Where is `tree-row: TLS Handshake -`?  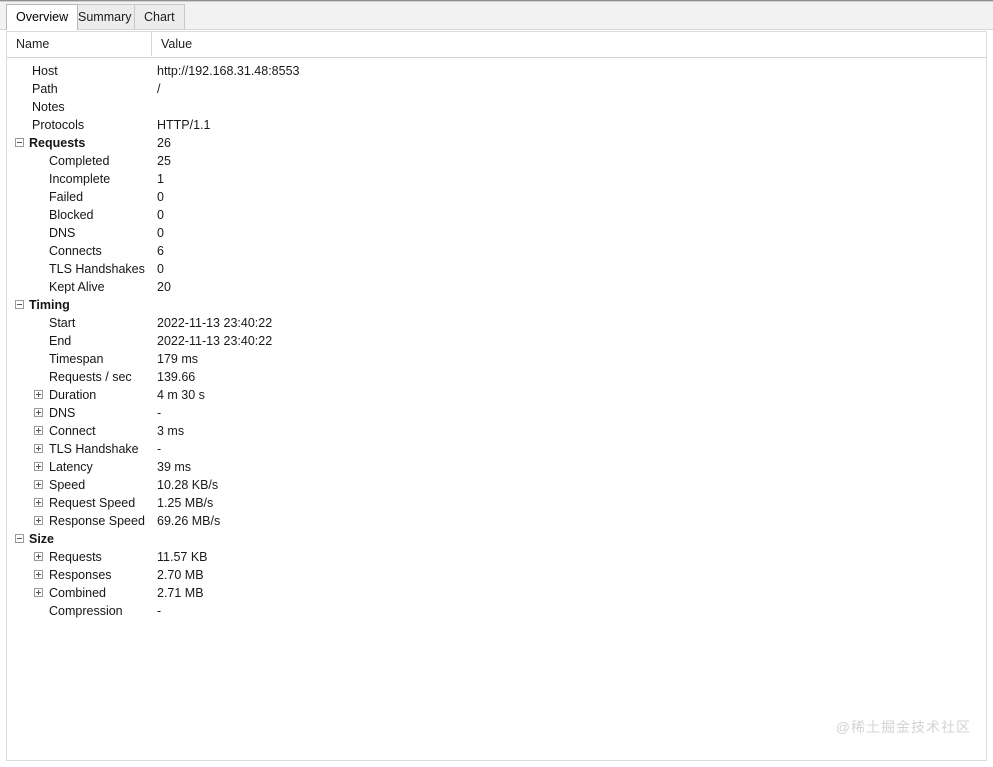 tree-row: TLS Handshake - is located at coordinates (496, 449).